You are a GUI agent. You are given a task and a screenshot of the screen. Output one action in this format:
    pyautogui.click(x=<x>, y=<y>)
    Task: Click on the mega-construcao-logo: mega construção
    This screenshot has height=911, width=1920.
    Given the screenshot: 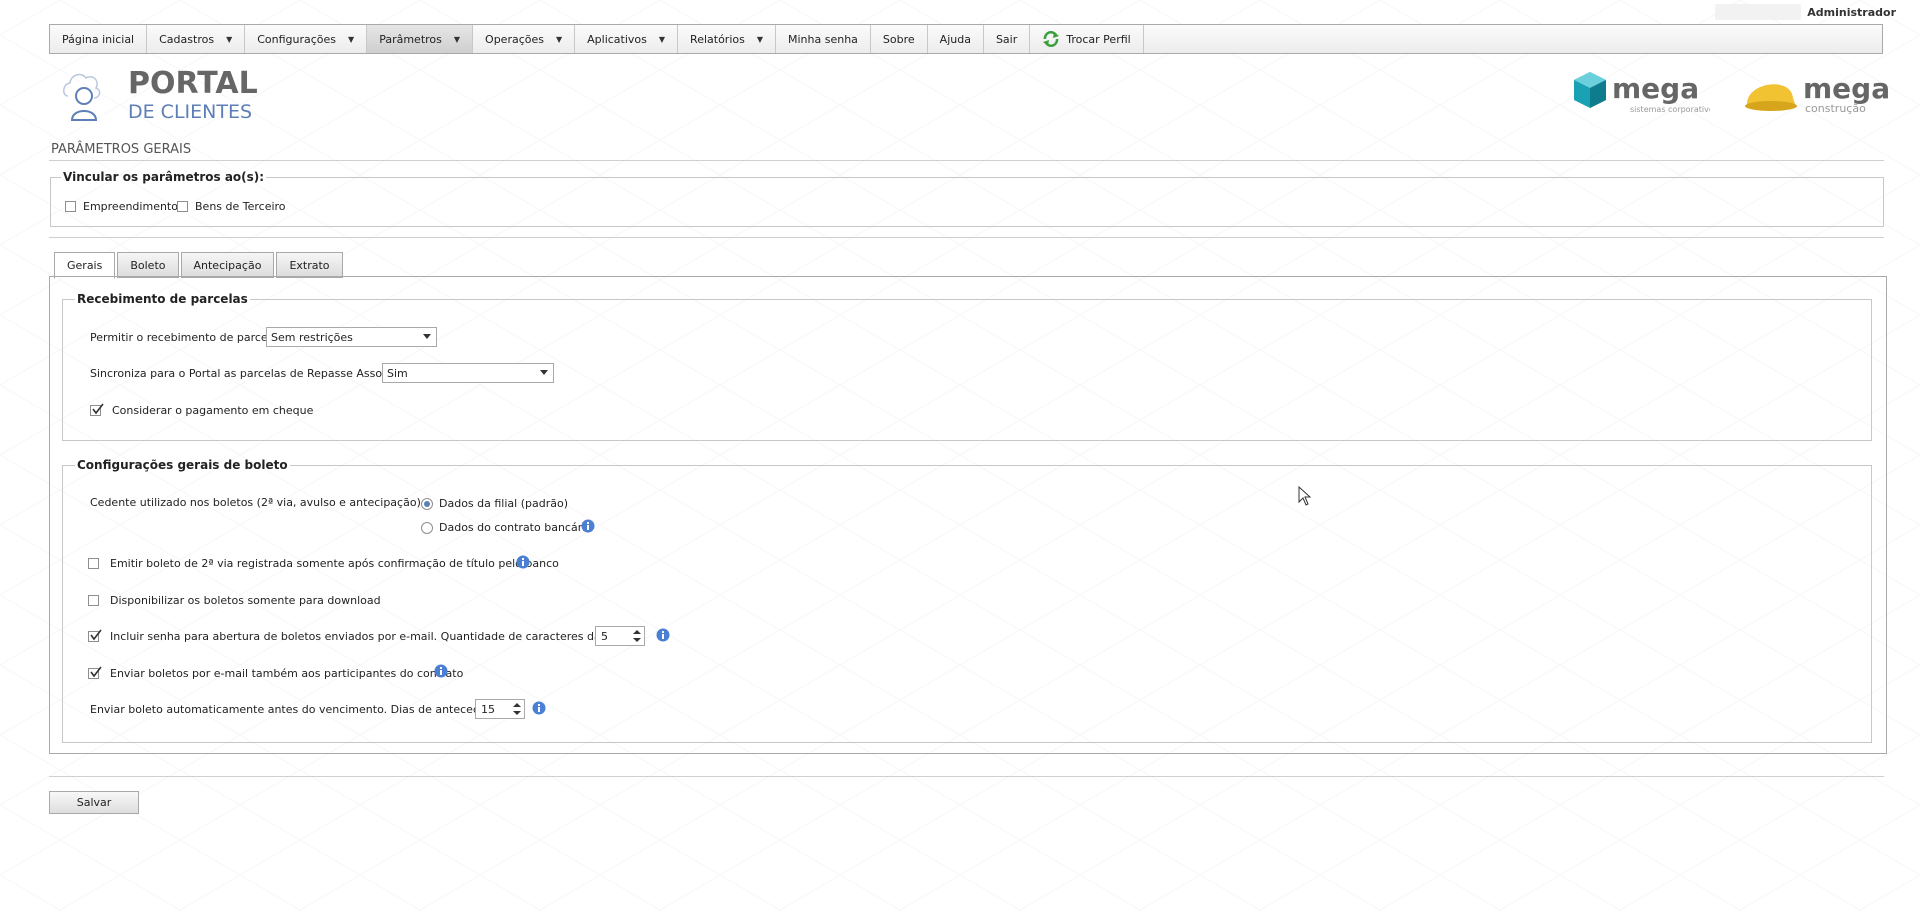 What is the action you would take?
    pyautogui.click(x=1817, y=93)
    